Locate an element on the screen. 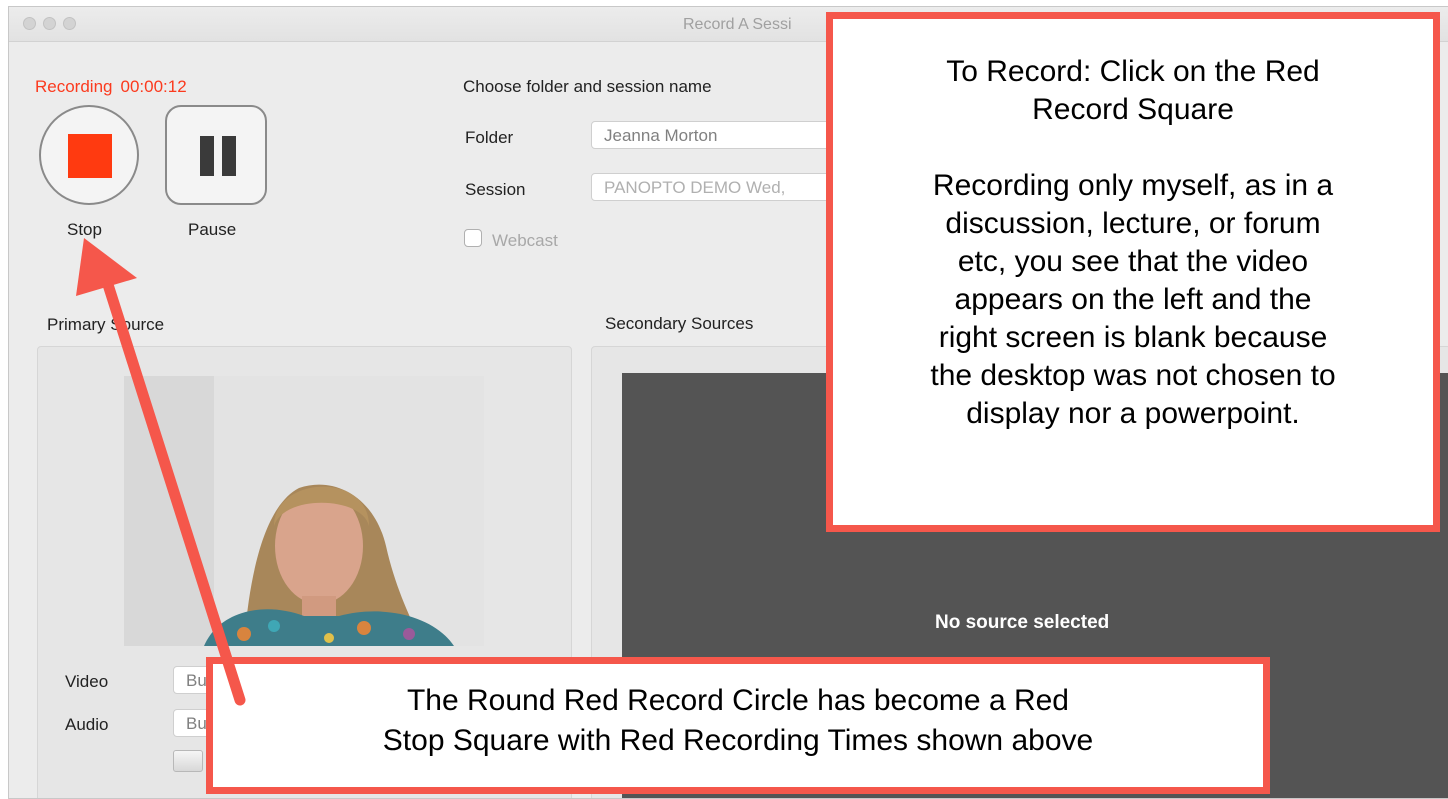 The width and height of the screenshot is (1448, 799). callout-line: Recording only myself, as in a is located at coordinates (1133, 185).